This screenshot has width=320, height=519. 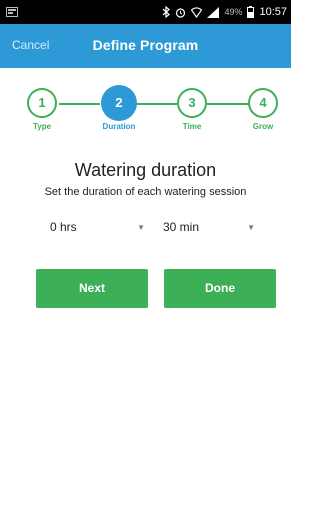 What do you see at coordinates (181, 227) in the screenshot?
I see `minutes-value: 30 min` at bounding box center [181, 227].